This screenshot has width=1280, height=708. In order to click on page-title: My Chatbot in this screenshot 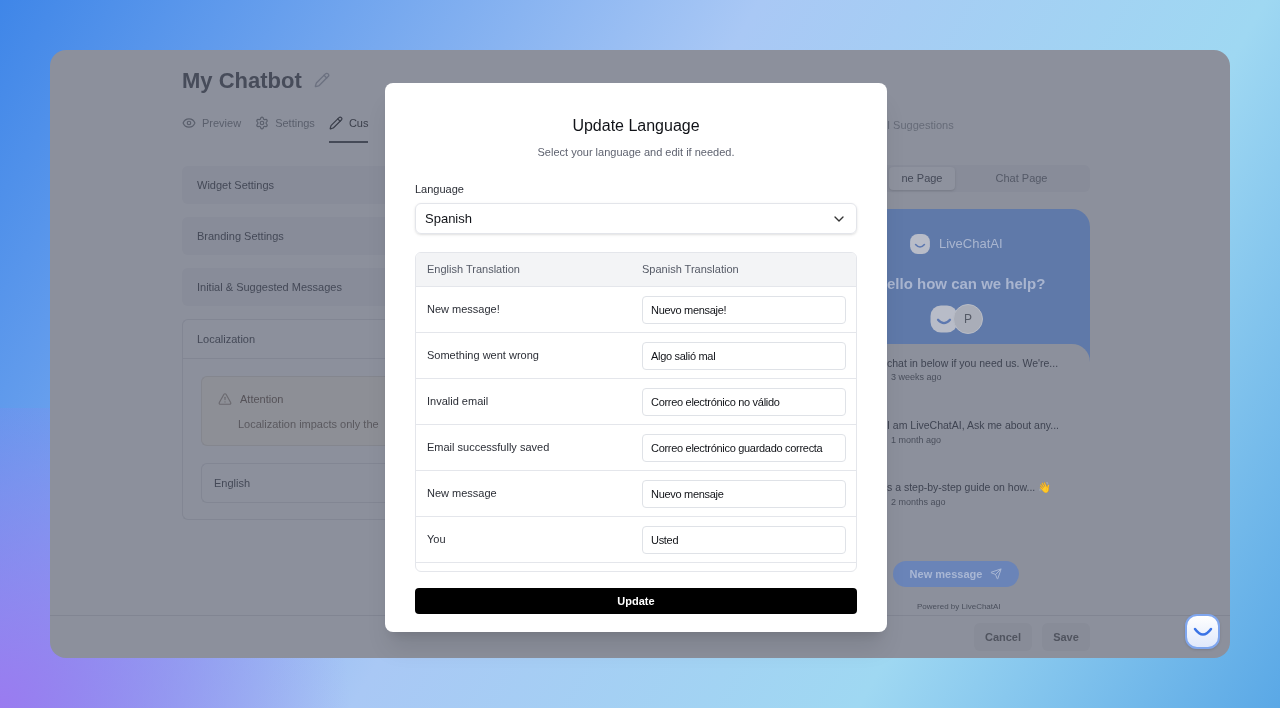, I will do `click(242, 80)`.